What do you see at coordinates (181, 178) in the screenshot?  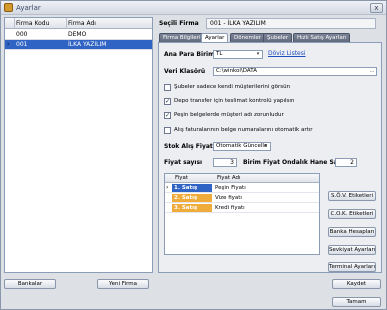 I see `col-fiyat: Fiyat` at bounding box center [181, 178].